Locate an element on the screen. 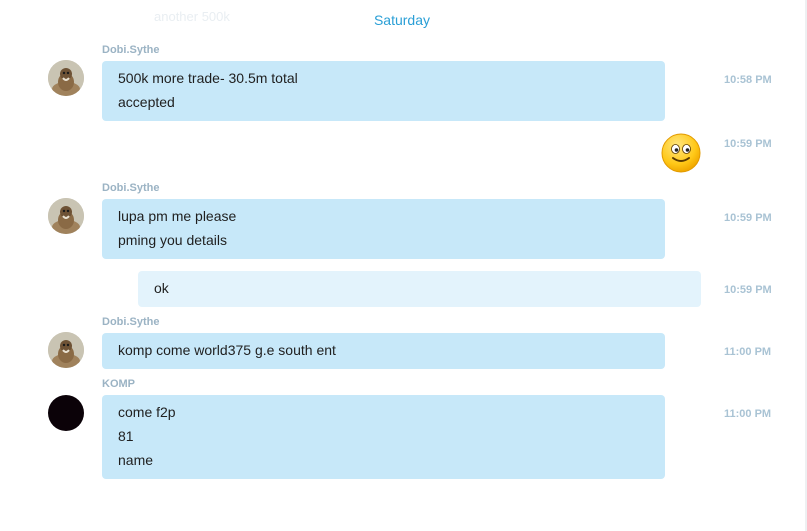  message-bubble: komp come world375 g.e south ent is located at coordinates (383, 351).